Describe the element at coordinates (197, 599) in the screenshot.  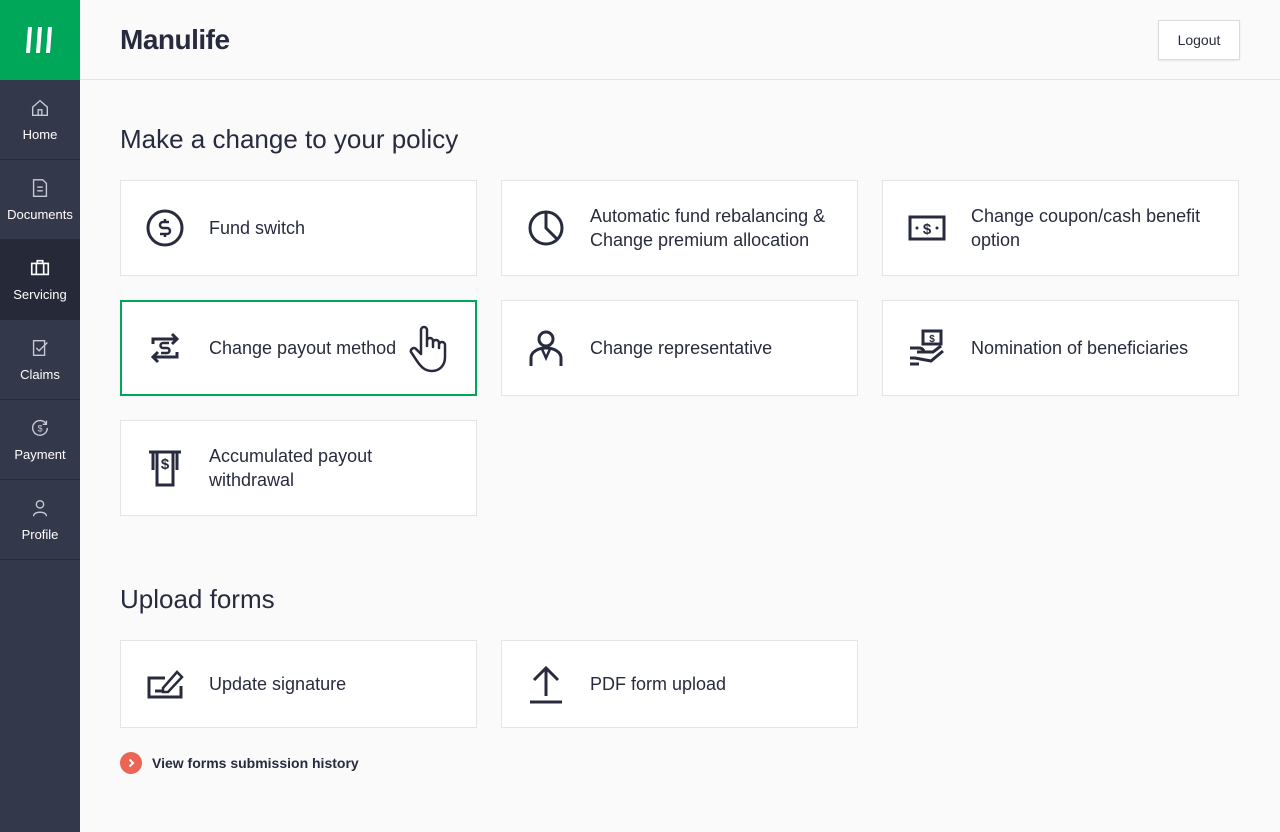
I see `forms-section-title: Upload forms` at that location.